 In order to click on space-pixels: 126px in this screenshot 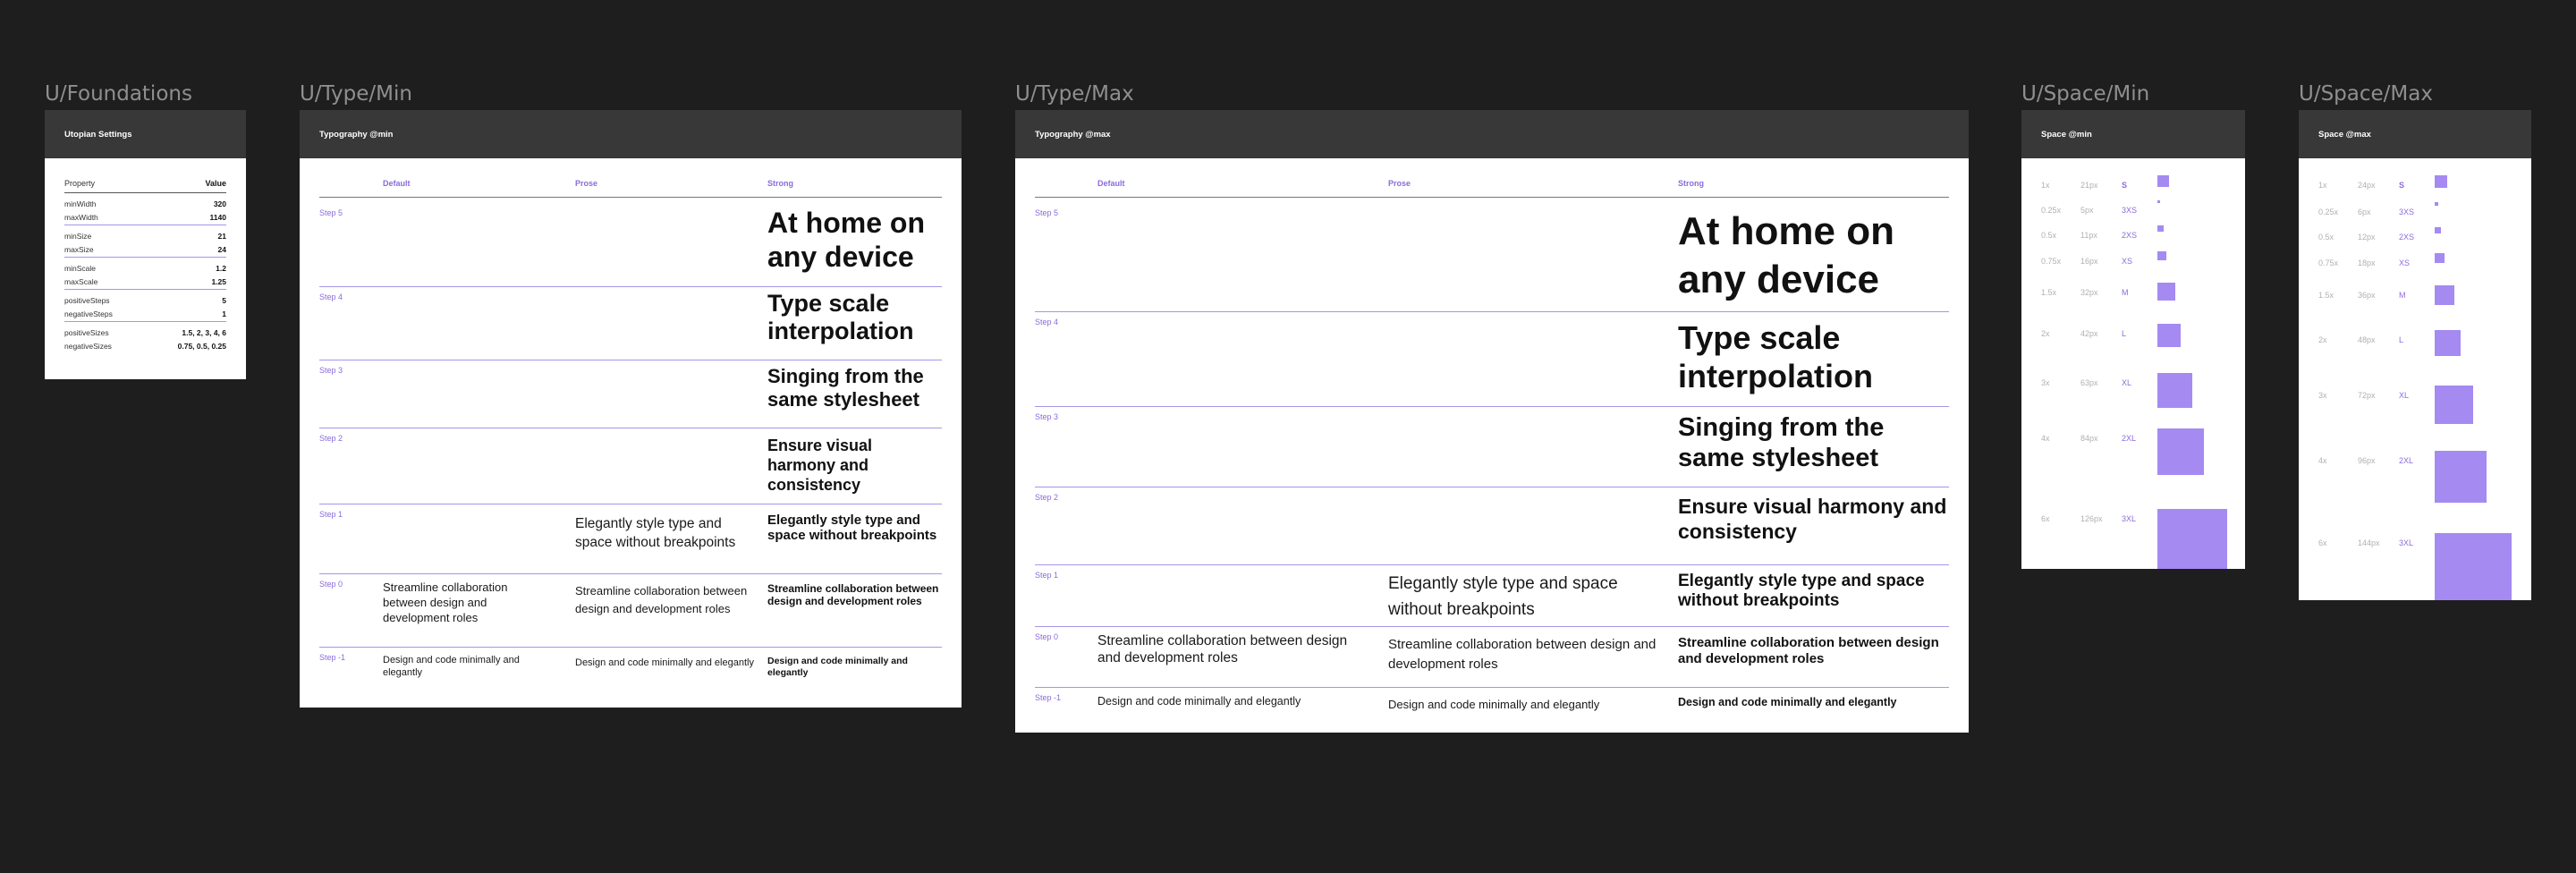, I will do `click(2091, 518)`.